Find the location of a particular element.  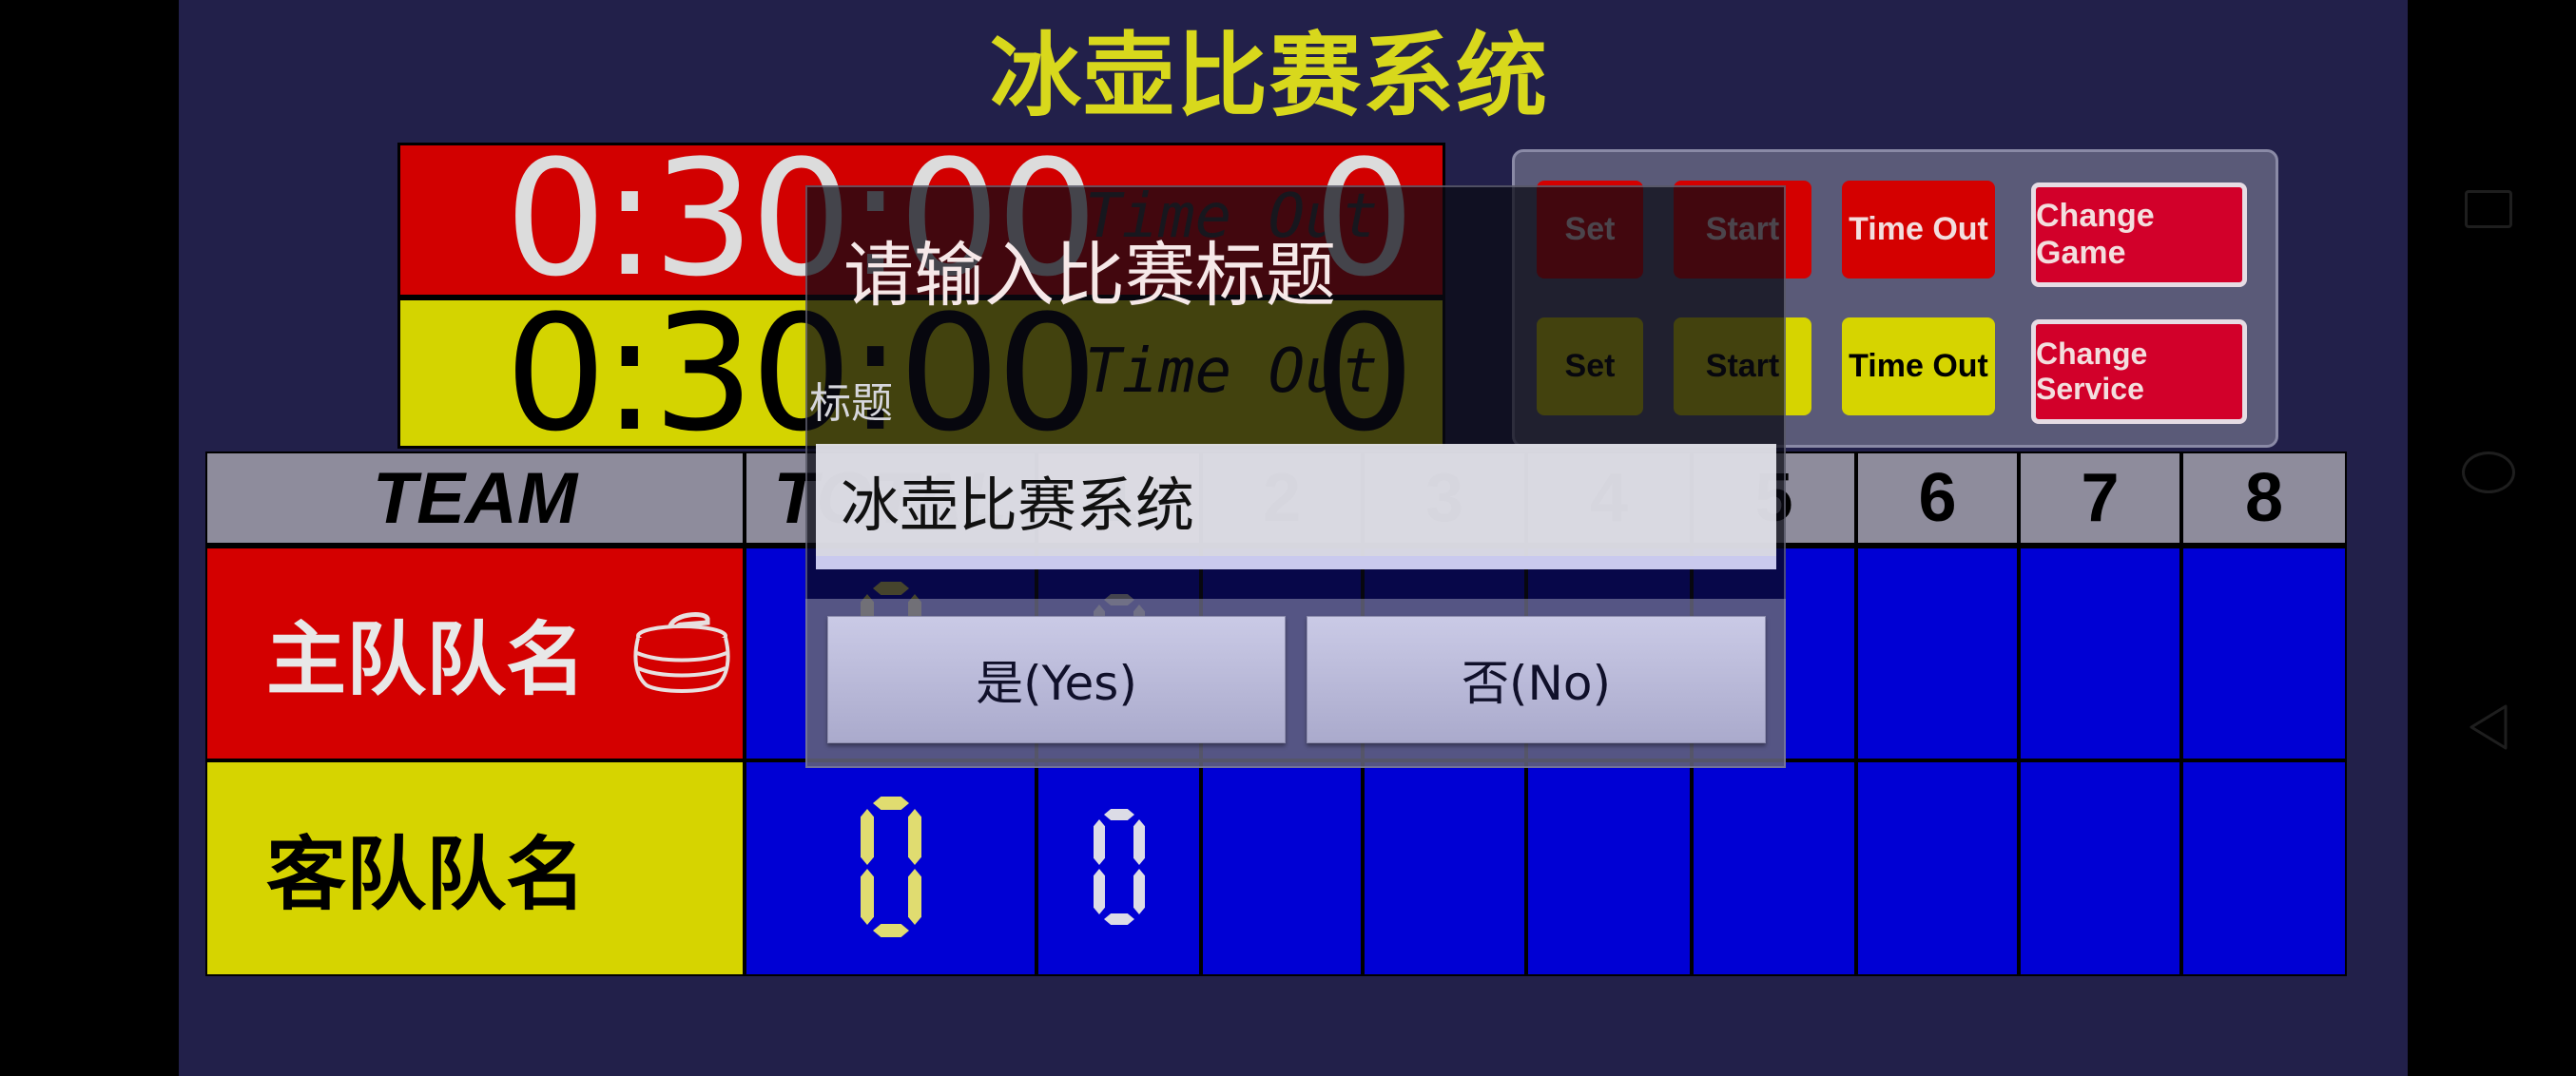

away-timeout-button: Time Out is located at coordinates (1918, 366).